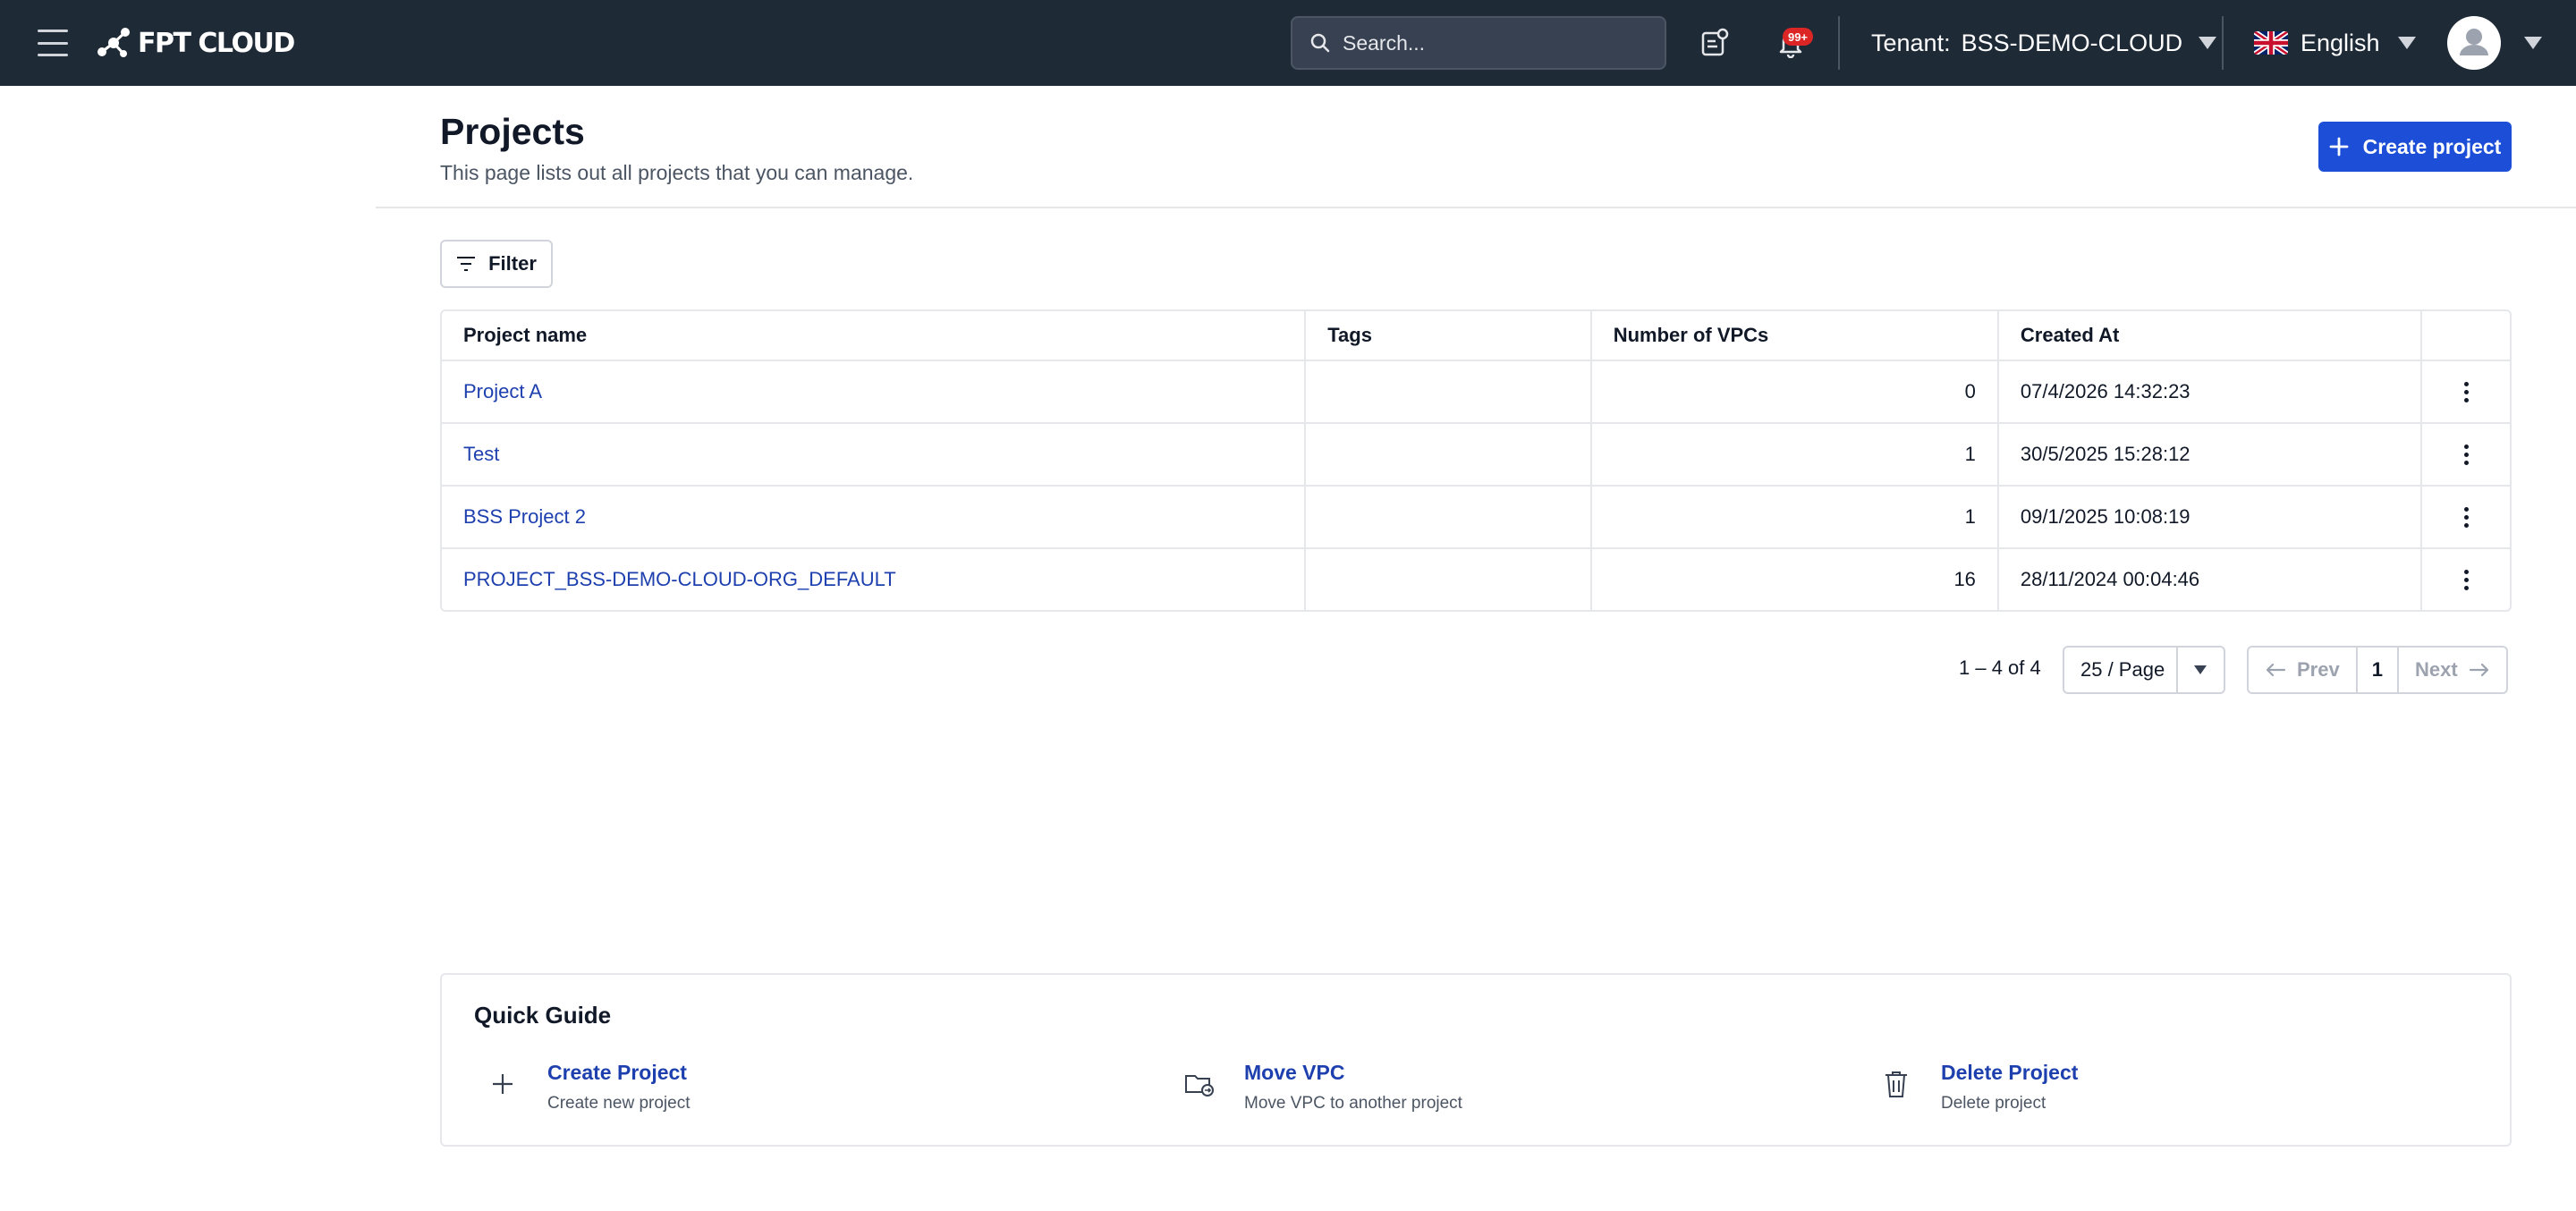  Describe the element at coordinates (679, 579) in the screenshot. I see `project-name-link: PROJECT_BSS-DEMO-CLOUD-ORG_DEFAULT` at that location.